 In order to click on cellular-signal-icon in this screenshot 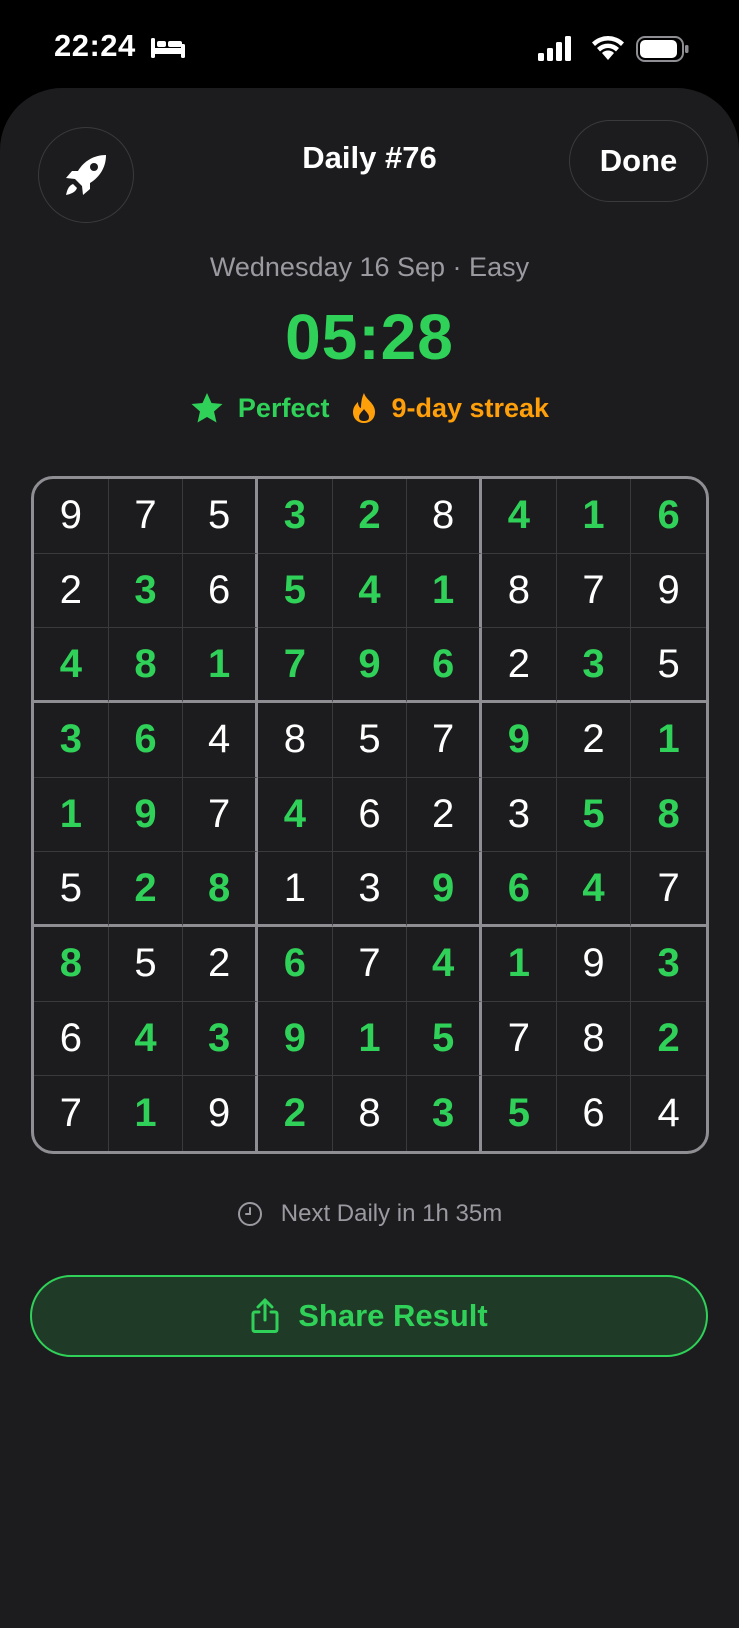, I will do `click(554, 48)`.